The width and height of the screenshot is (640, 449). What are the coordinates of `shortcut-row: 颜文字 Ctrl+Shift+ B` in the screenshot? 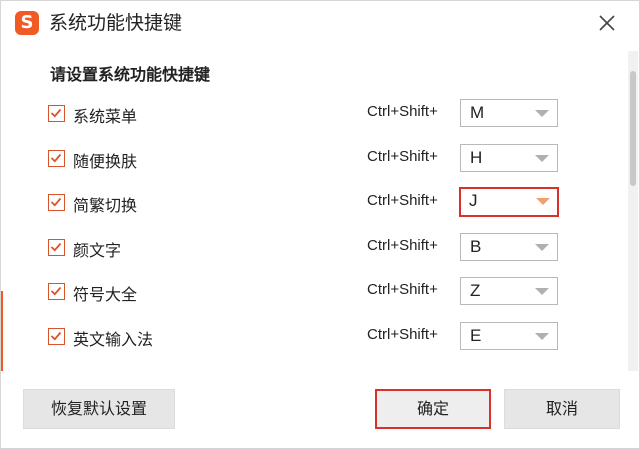 It's located at (311, 248).